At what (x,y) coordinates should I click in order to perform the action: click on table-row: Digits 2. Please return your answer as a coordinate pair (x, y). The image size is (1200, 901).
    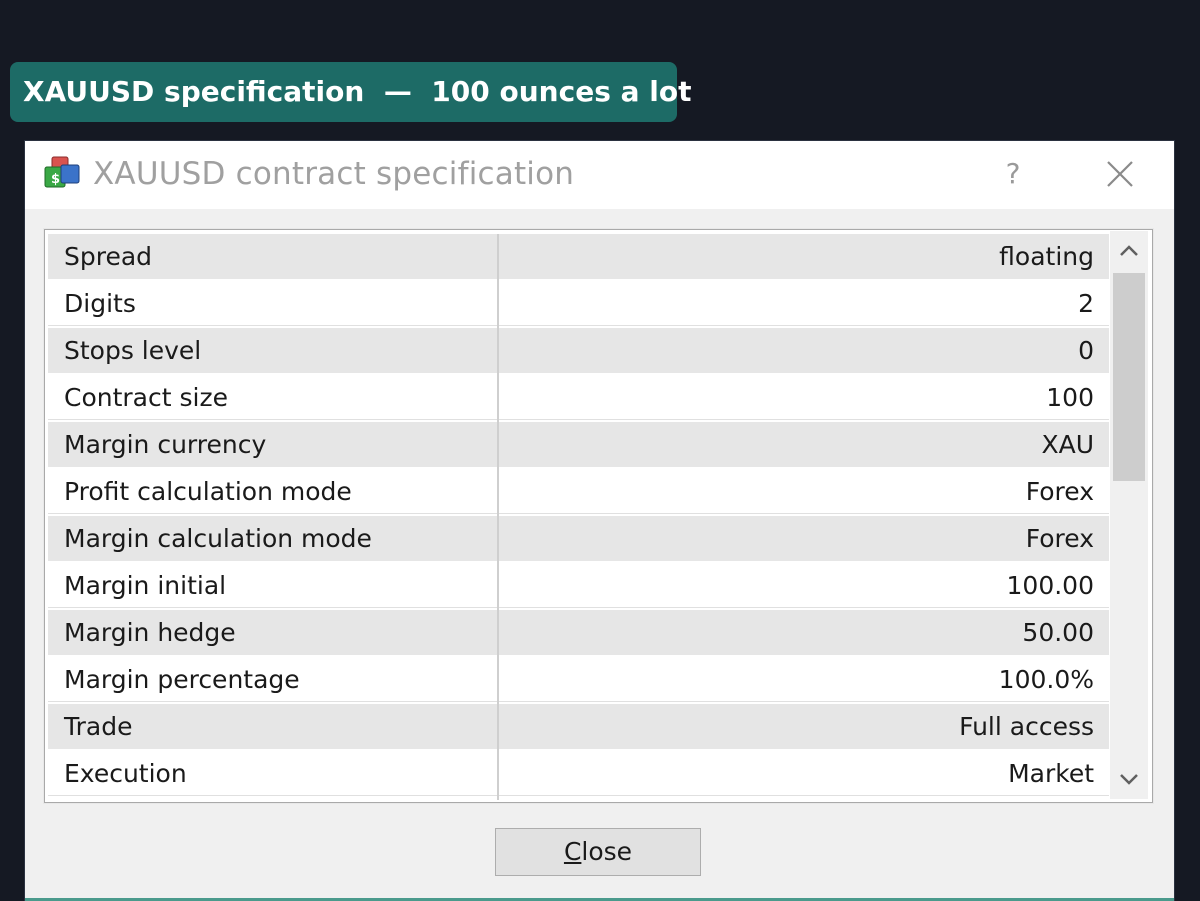
    Looking at the image, I should click on (578, 304).